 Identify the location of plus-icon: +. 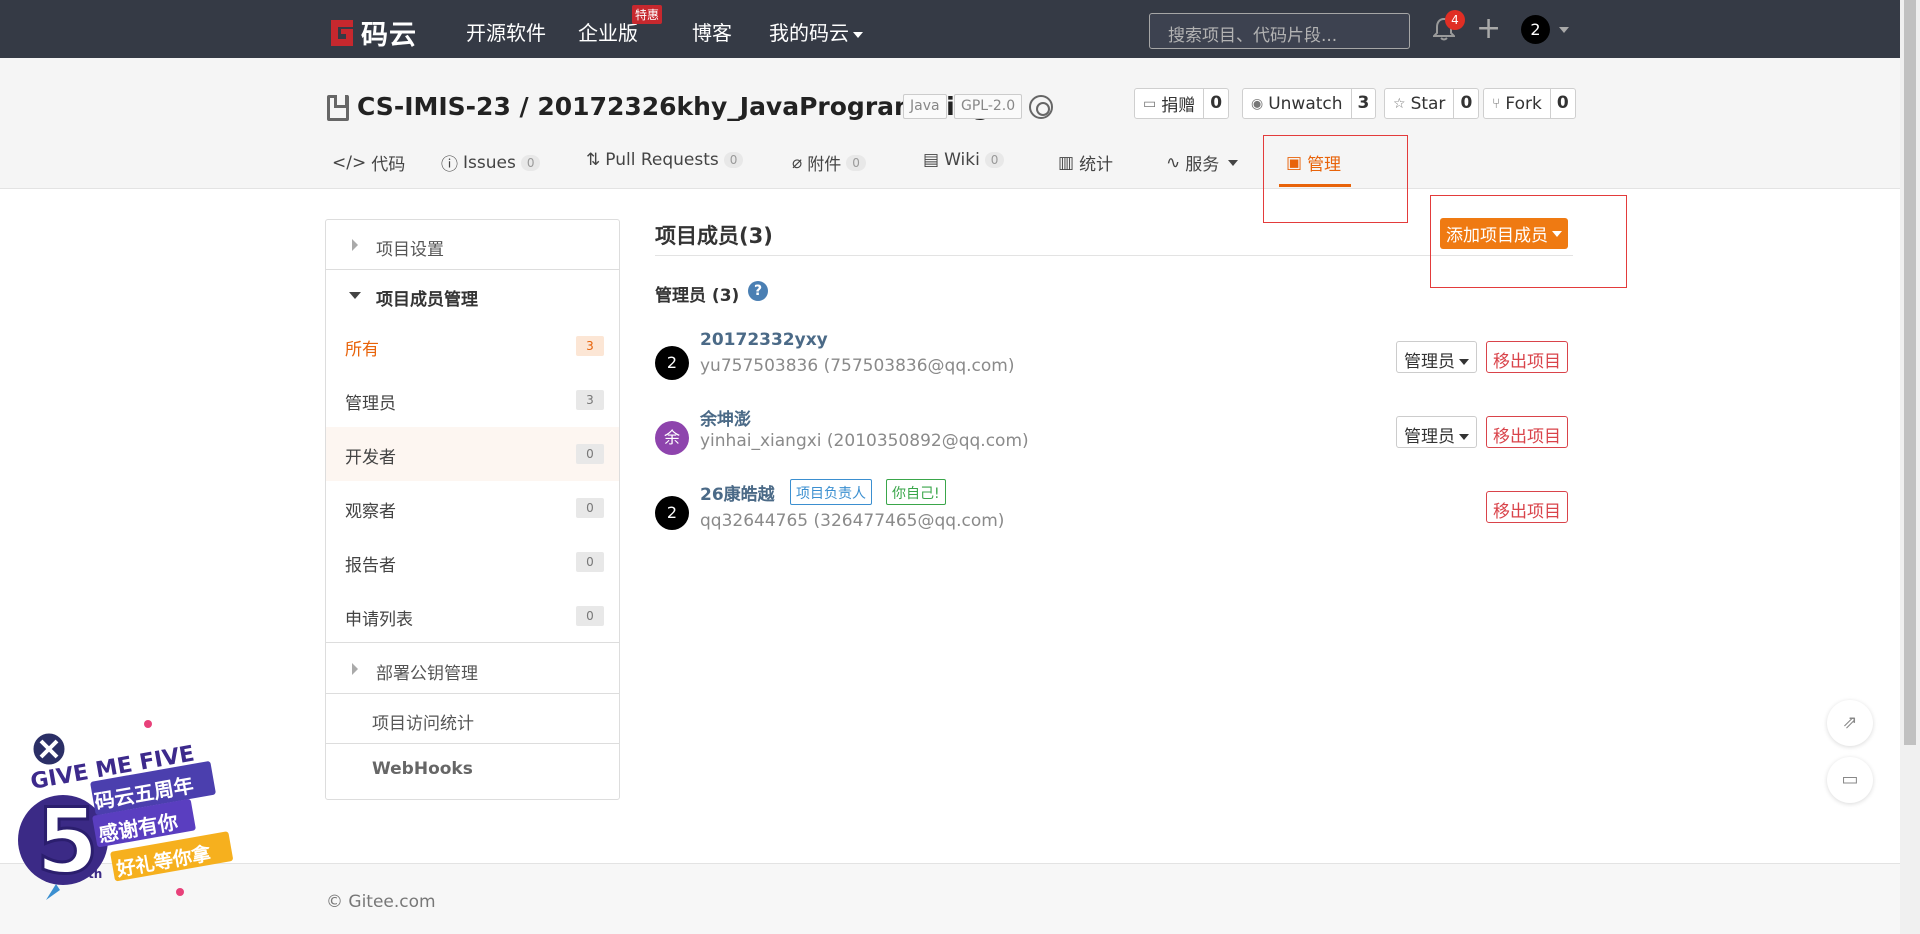
(1488, 29).